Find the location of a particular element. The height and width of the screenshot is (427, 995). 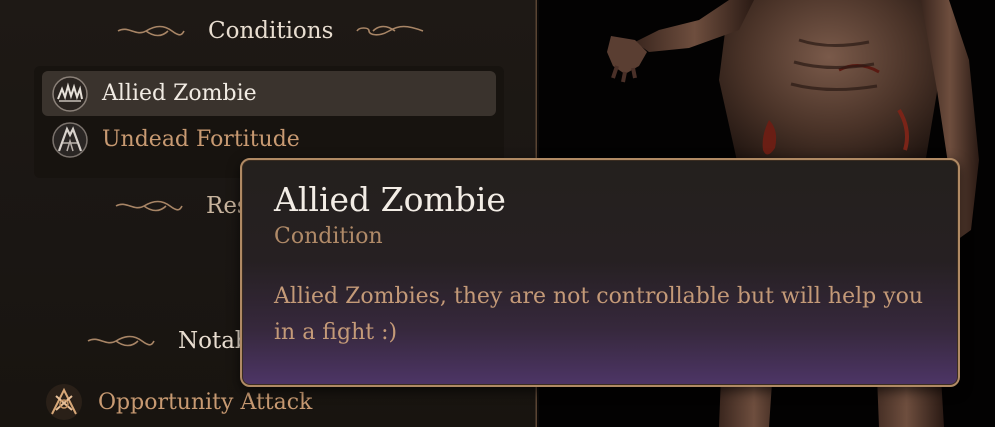

notable-title: Notab is located at coordinates (214, 341).